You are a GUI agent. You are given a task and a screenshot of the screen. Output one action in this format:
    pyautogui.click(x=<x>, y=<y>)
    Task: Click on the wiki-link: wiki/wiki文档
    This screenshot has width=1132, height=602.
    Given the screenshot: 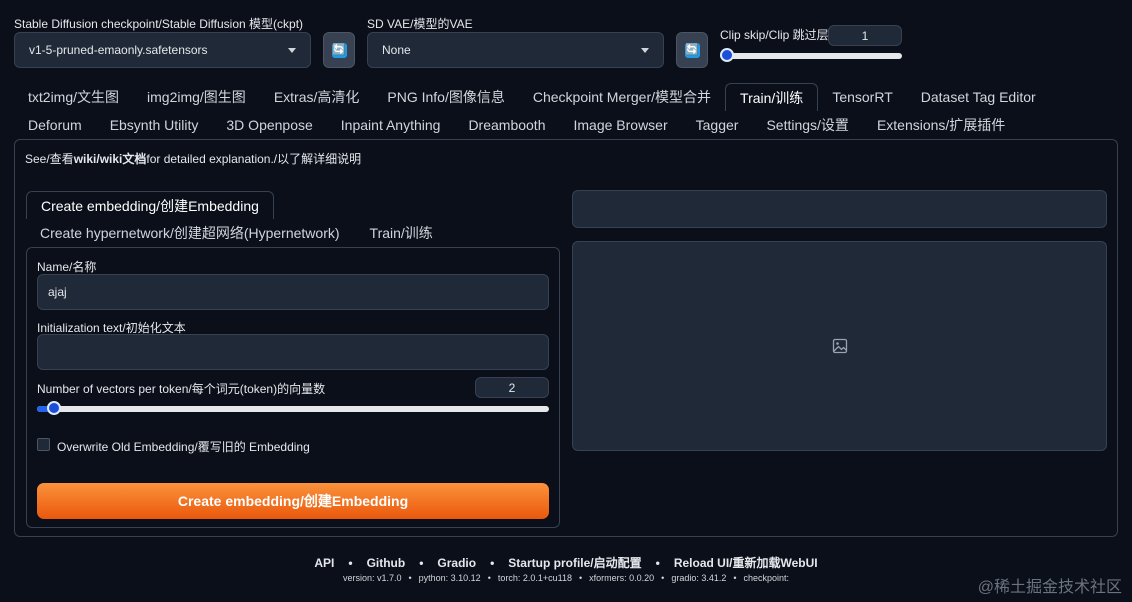 What is the action you would take?
    pyautogui.click(x=110, y=159)
    